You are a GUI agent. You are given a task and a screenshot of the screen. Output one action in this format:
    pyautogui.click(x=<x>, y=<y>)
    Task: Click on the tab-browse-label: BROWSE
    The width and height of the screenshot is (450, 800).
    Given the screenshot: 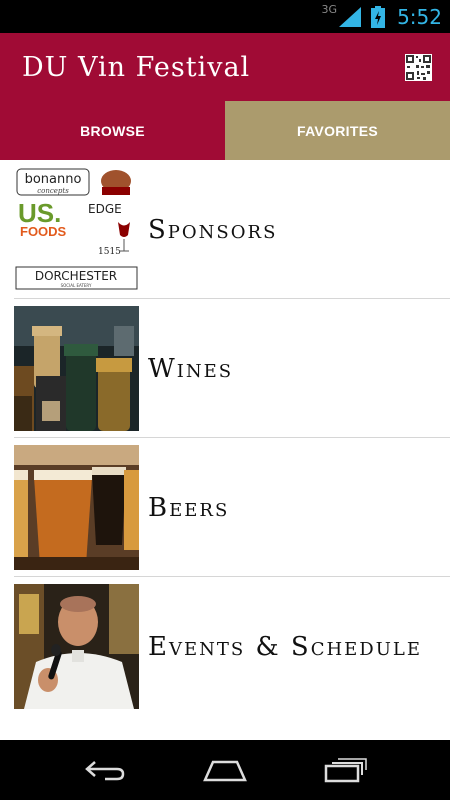 What is the action you would take?
    pyautogui.click(x=112, y=130)
    